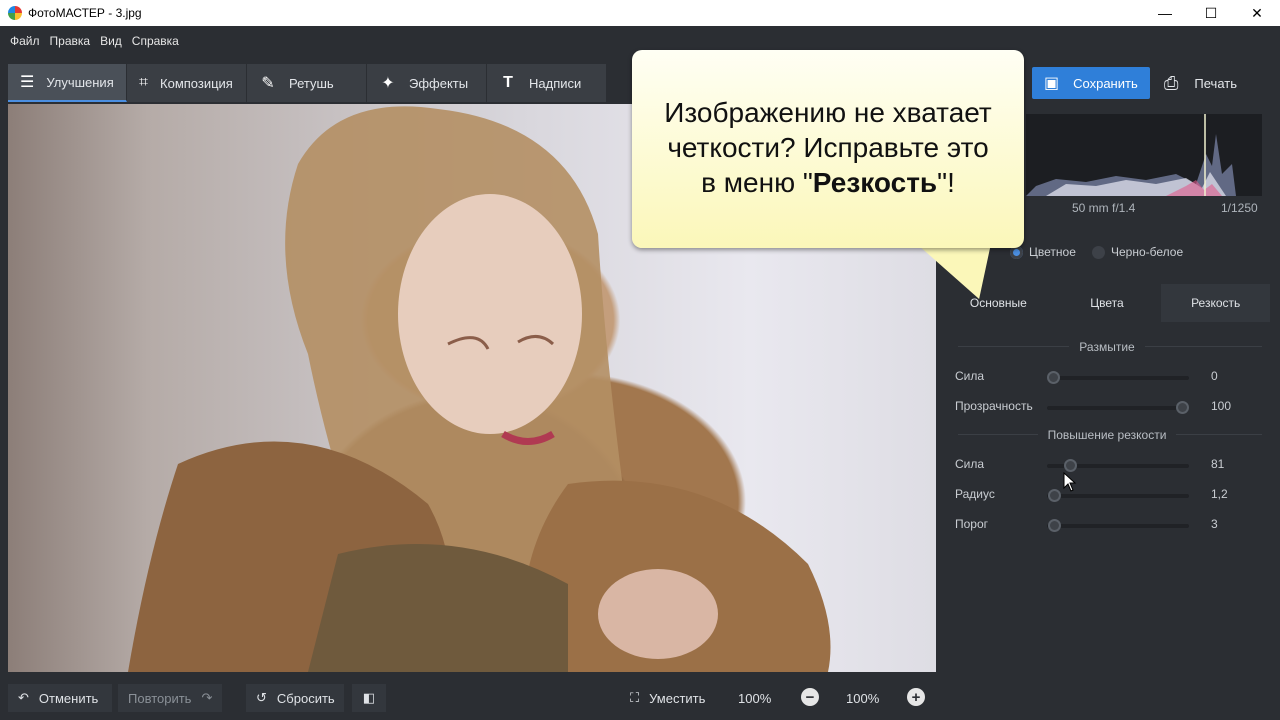  I want to click on text-icon: T, so click(508, 82).